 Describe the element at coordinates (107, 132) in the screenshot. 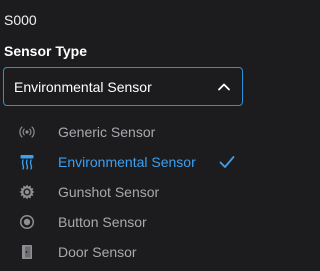

I see `option-label: Generic Sensor` at that location.